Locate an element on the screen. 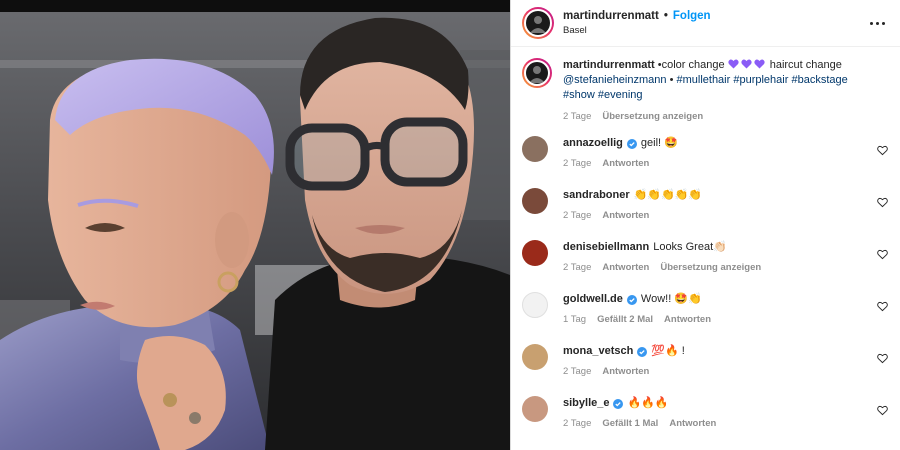 The height and width of the screenshot is (450, 900). hashtag-link: #mullethair is located at coordinates (703, 80).